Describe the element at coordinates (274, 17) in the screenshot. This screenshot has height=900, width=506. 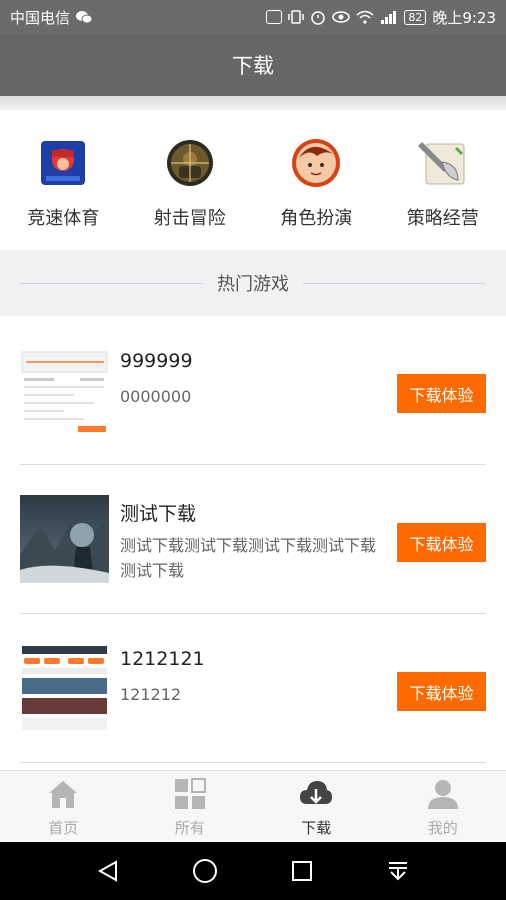
I see `nfc-icon` at that location.